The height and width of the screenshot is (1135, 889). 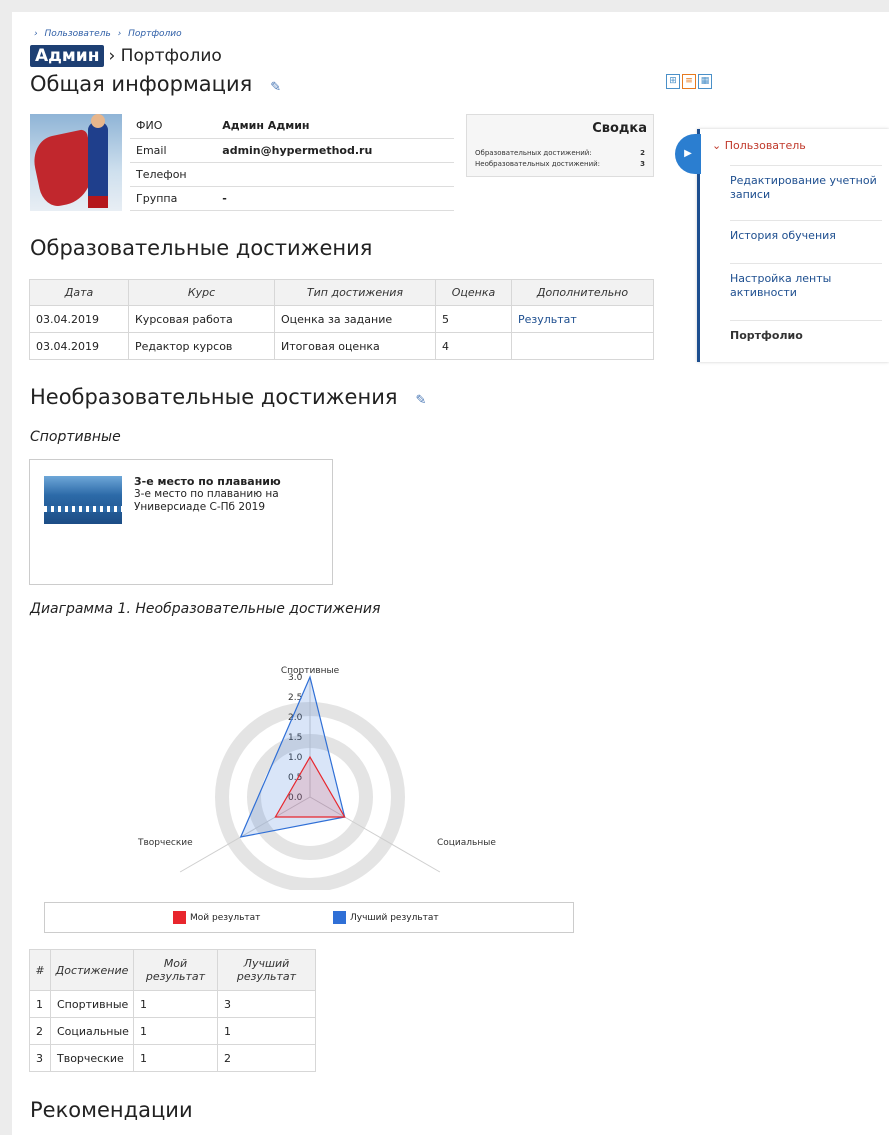 I want to click on chevron-down-icon: ⌄, so click(x=717, y=145).